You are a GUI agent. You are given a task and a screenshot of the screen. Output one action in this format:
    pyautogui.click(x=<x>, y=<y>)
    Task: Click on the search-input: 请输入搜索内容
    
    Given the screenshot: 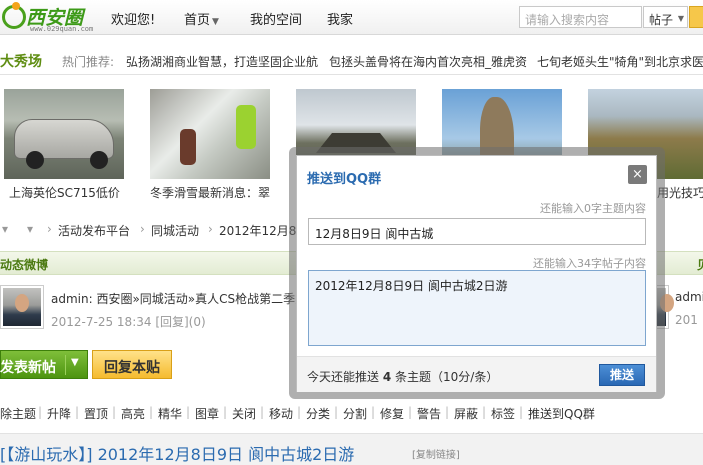 What is the action you would take?
    pyautogui.click(x=580, y=17)
    